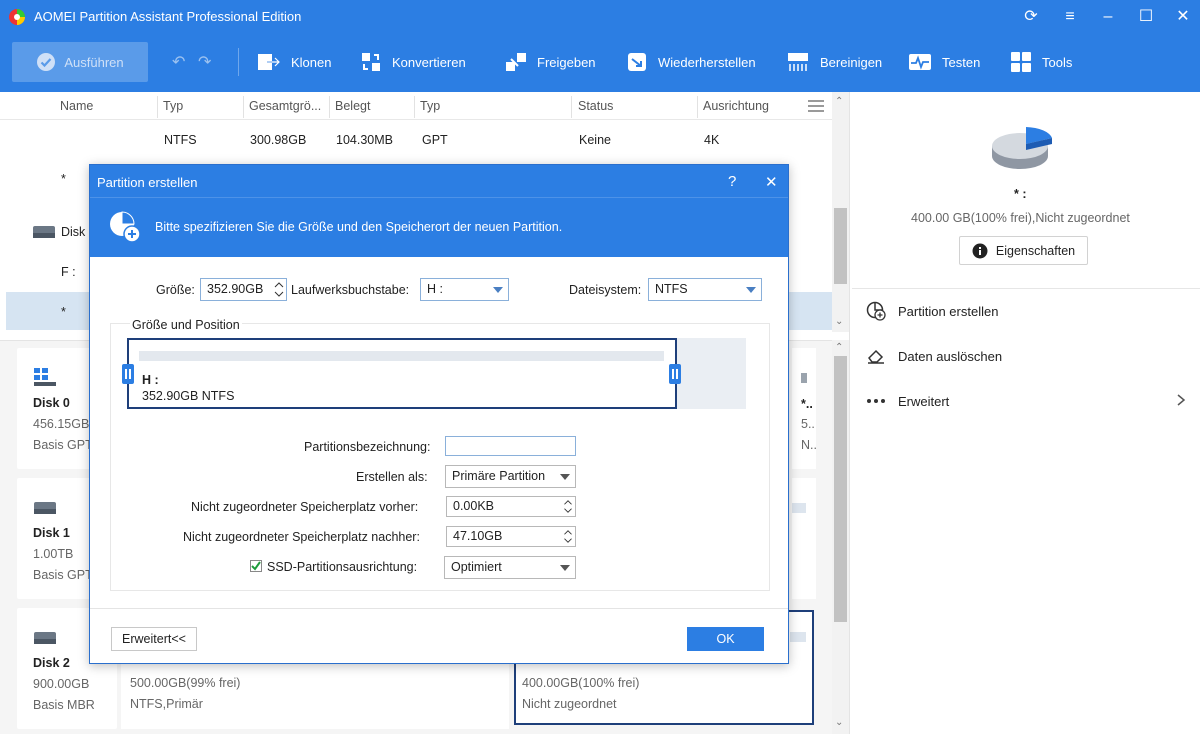  I want to click on col-status: Status, so click(595, 106).